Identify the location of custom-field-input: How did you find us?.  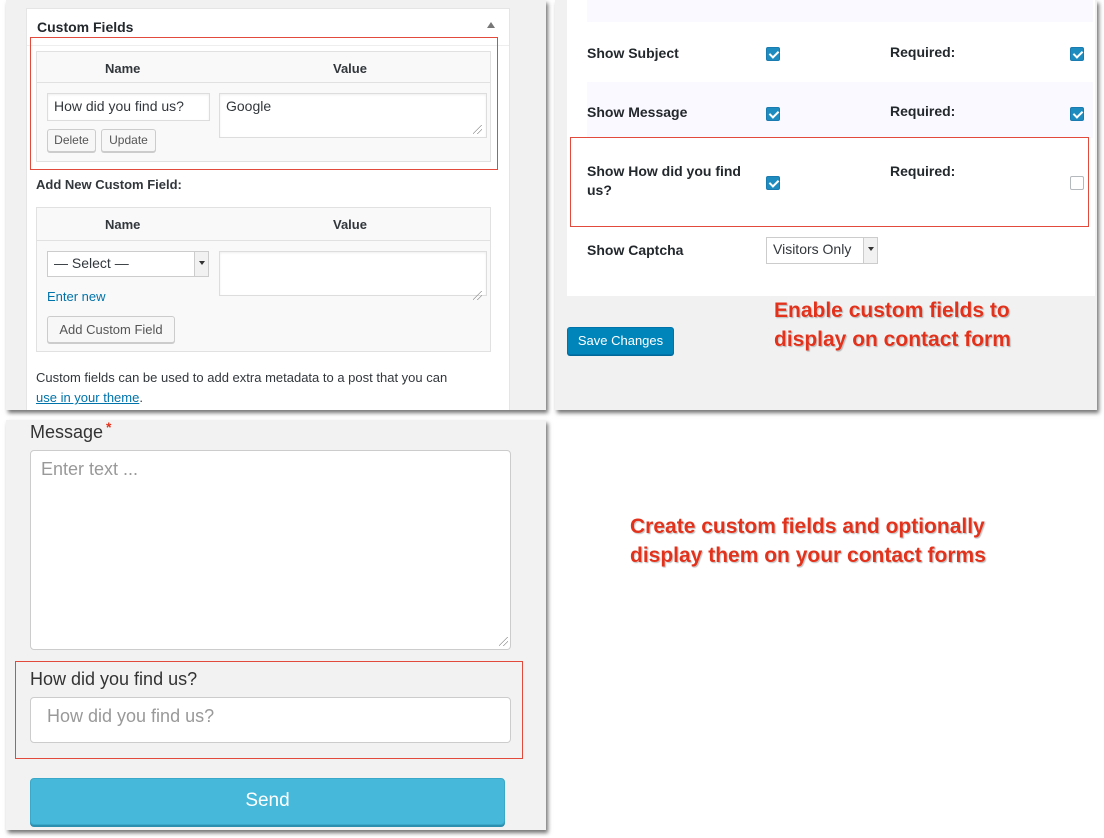
(270, 720).